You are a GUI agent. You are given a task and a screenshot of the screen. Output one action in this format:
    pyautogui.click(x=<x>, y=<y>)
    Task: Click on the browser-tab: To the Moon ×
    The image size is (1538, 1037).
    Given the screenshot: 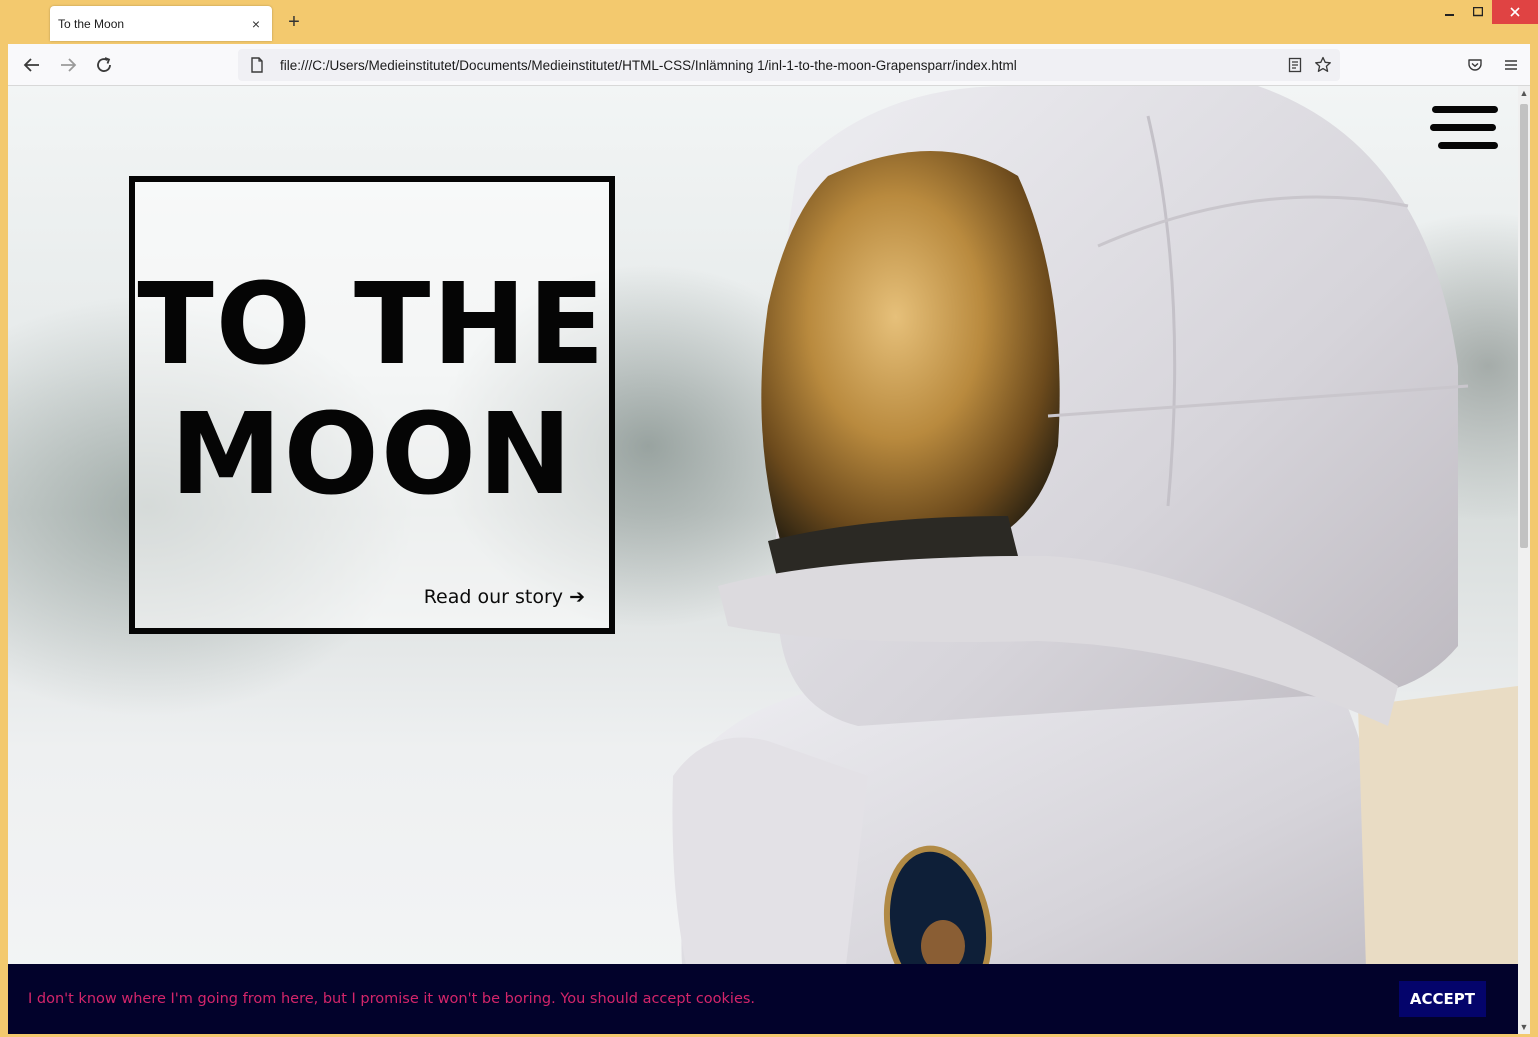 What is the action you would take?
    pyautogui.click(x=161, y=23)
    